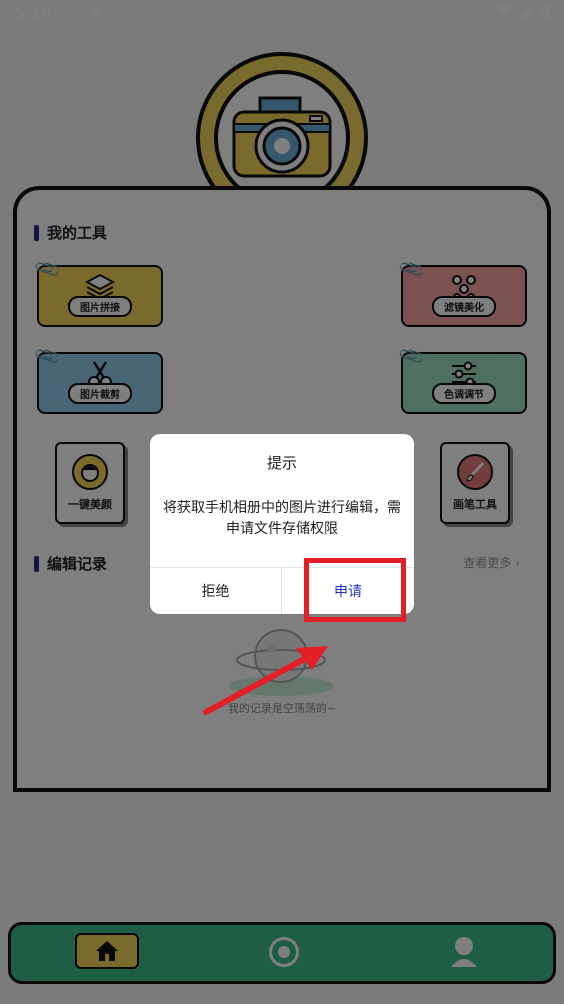 The width and height of the screenshot is (564, 1004). I want to click on dialog-title: 提示, so click(281, 463).